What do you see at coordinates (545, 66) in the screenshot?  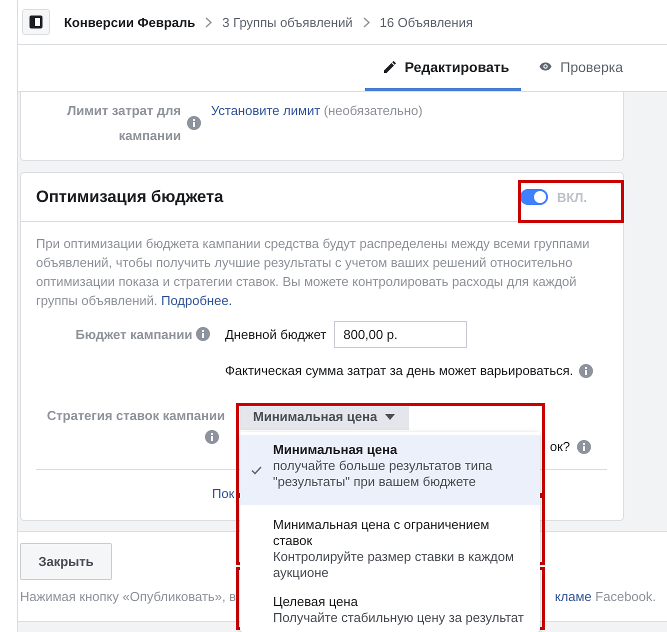 I see `eye-icon` at bounding box center [545, 66].